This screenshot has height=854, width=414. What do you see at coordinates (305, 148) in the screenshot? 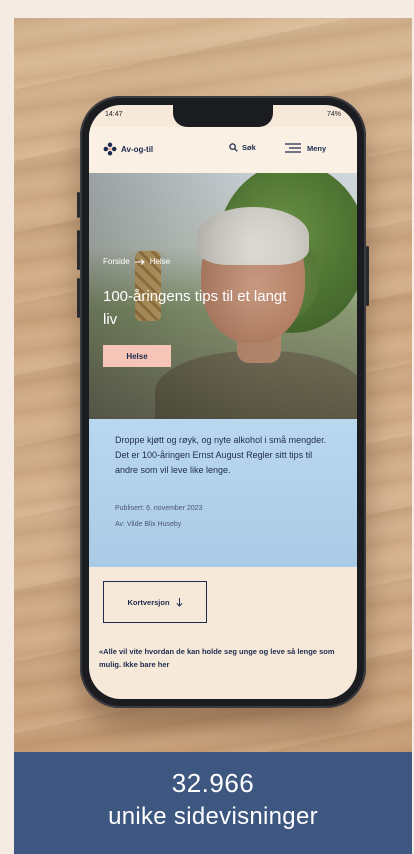
I see `menu-button: Meny` at bounding box center [305, 148].